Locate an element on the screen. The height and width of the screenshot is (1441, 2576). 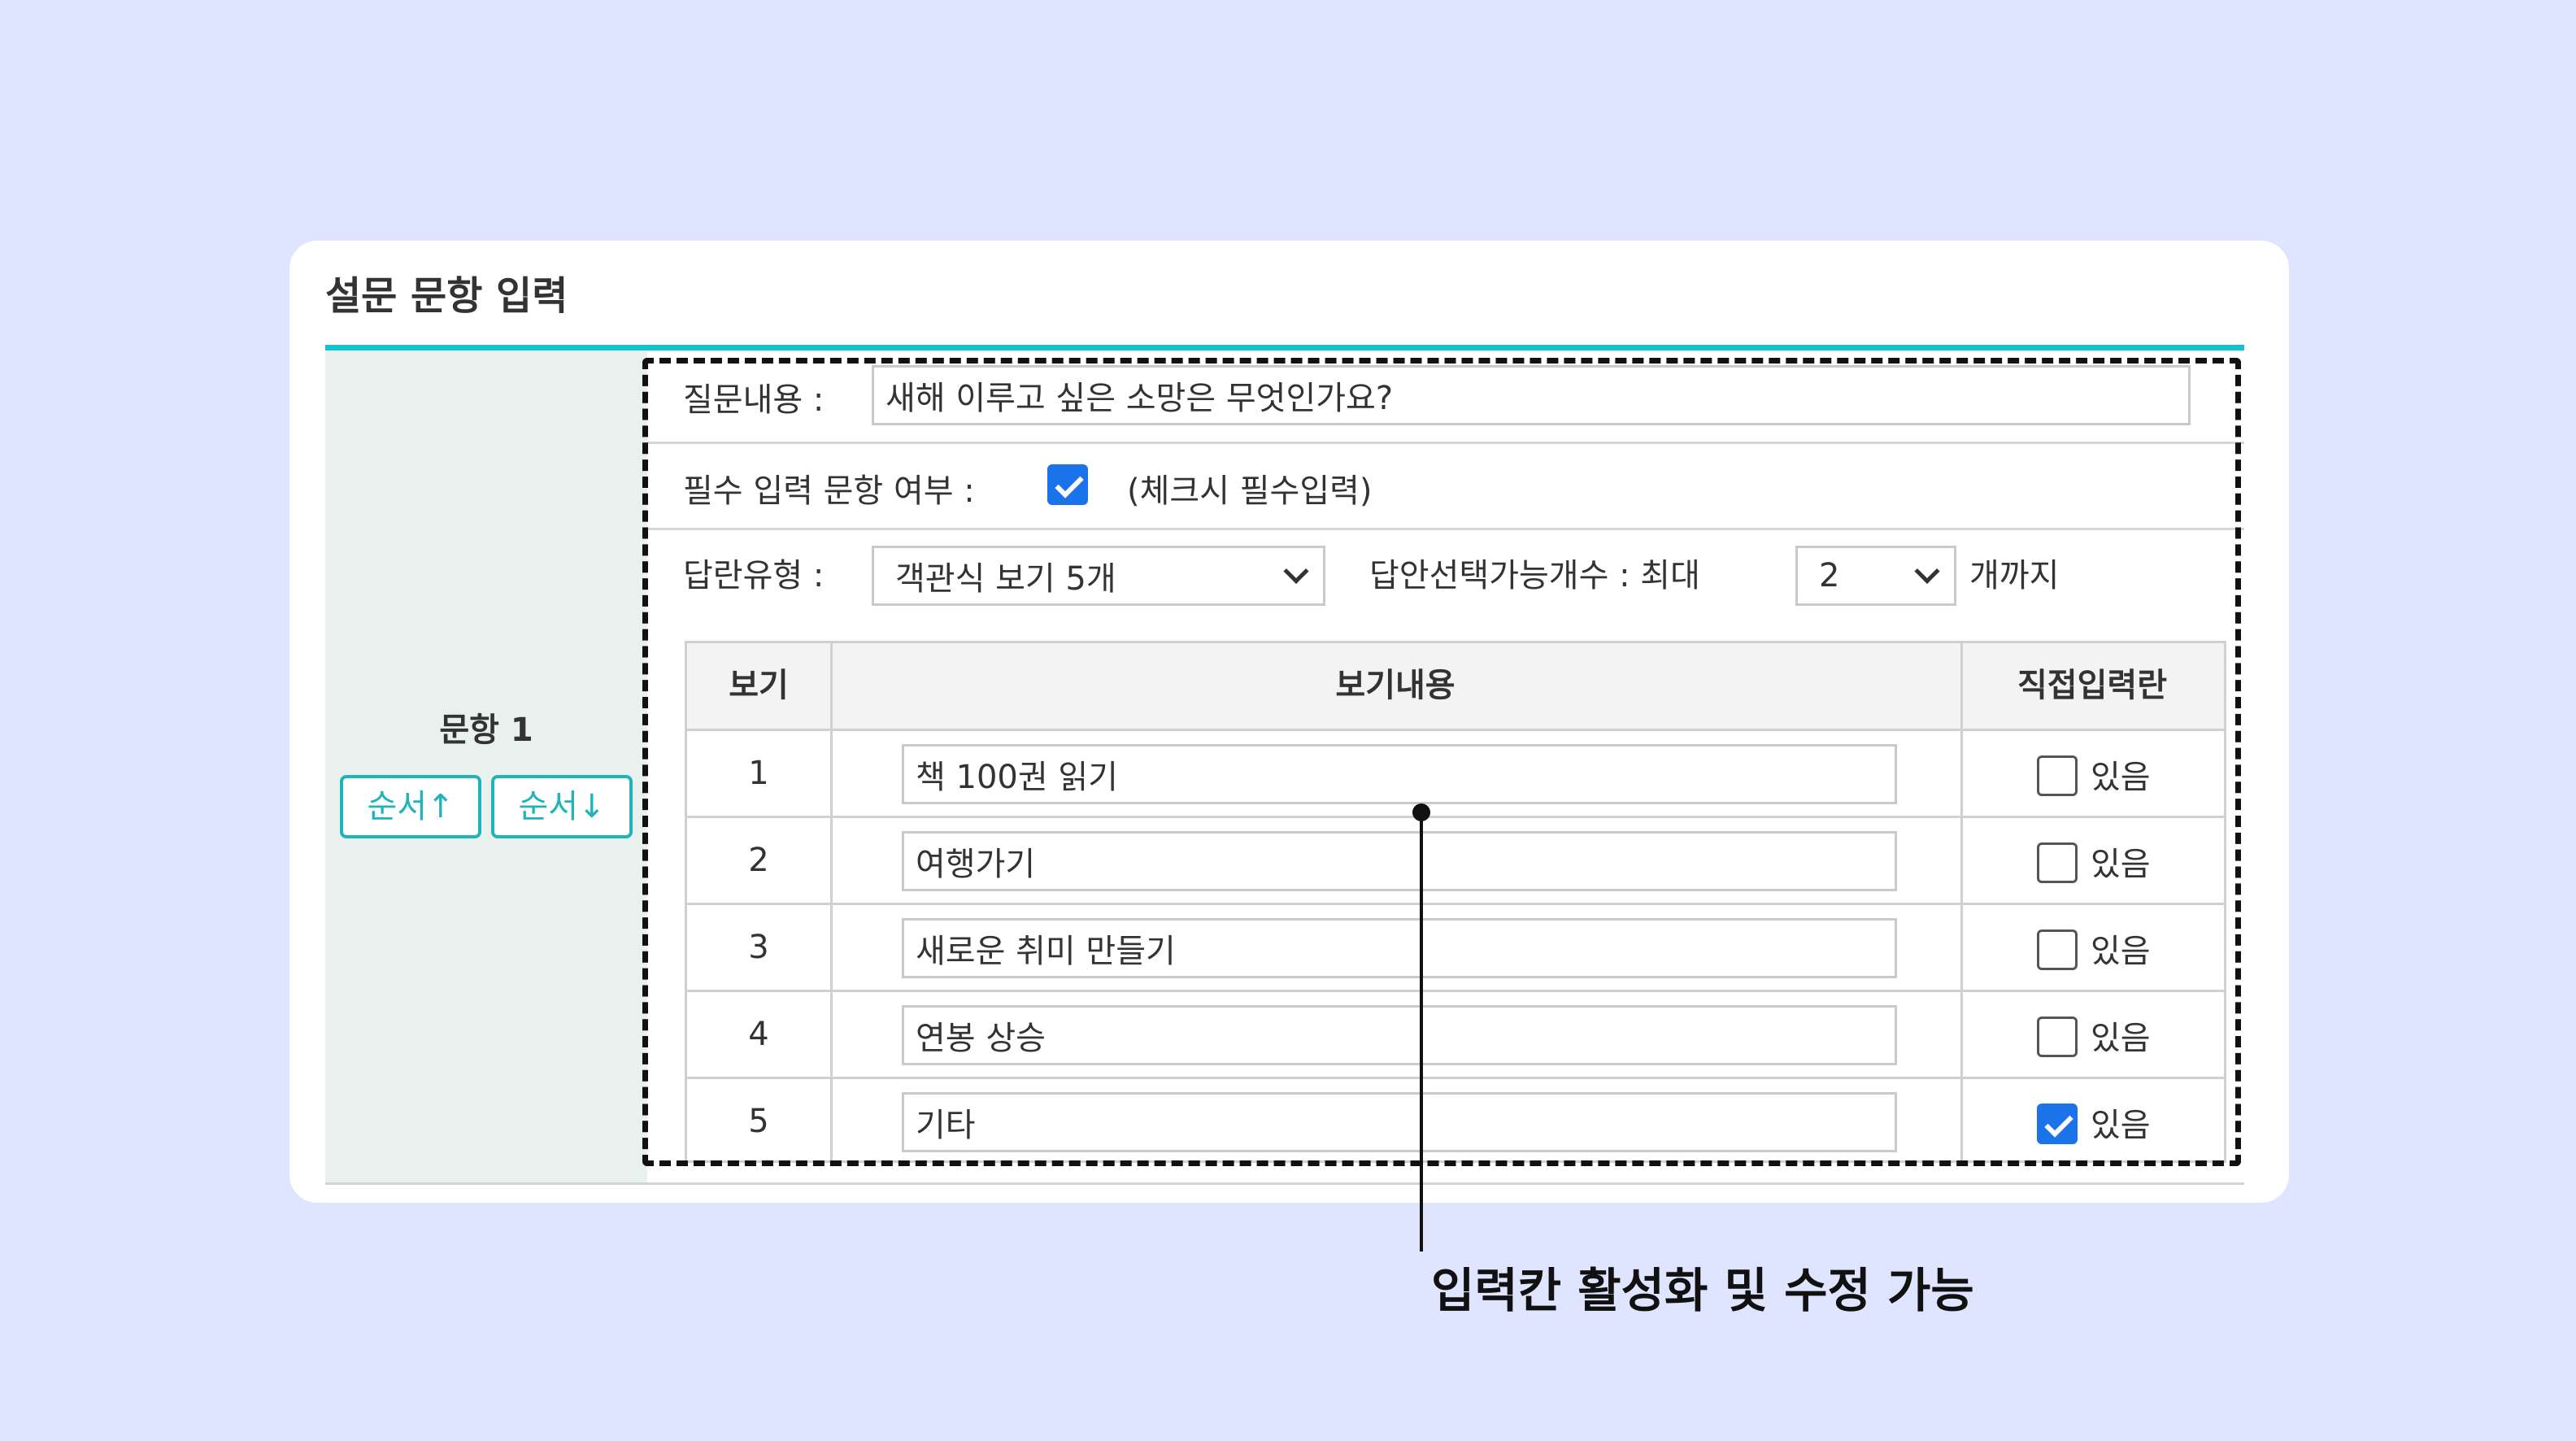
table-row: 5 기타 있음 is located at coordinates (1455, 1122).